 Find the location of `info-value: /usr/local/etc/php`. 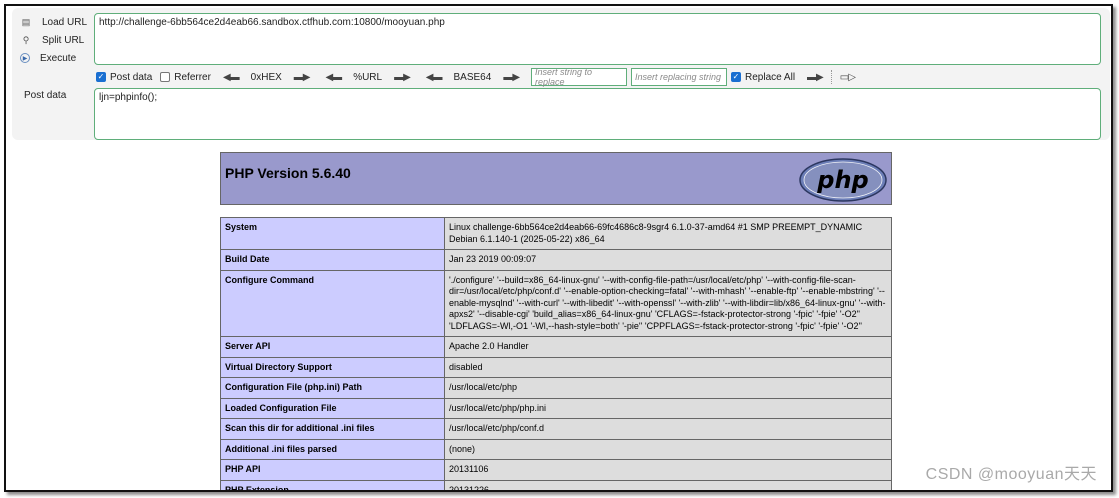

info-value: /usr/local/etc/php is located at coordinates (668, 388).